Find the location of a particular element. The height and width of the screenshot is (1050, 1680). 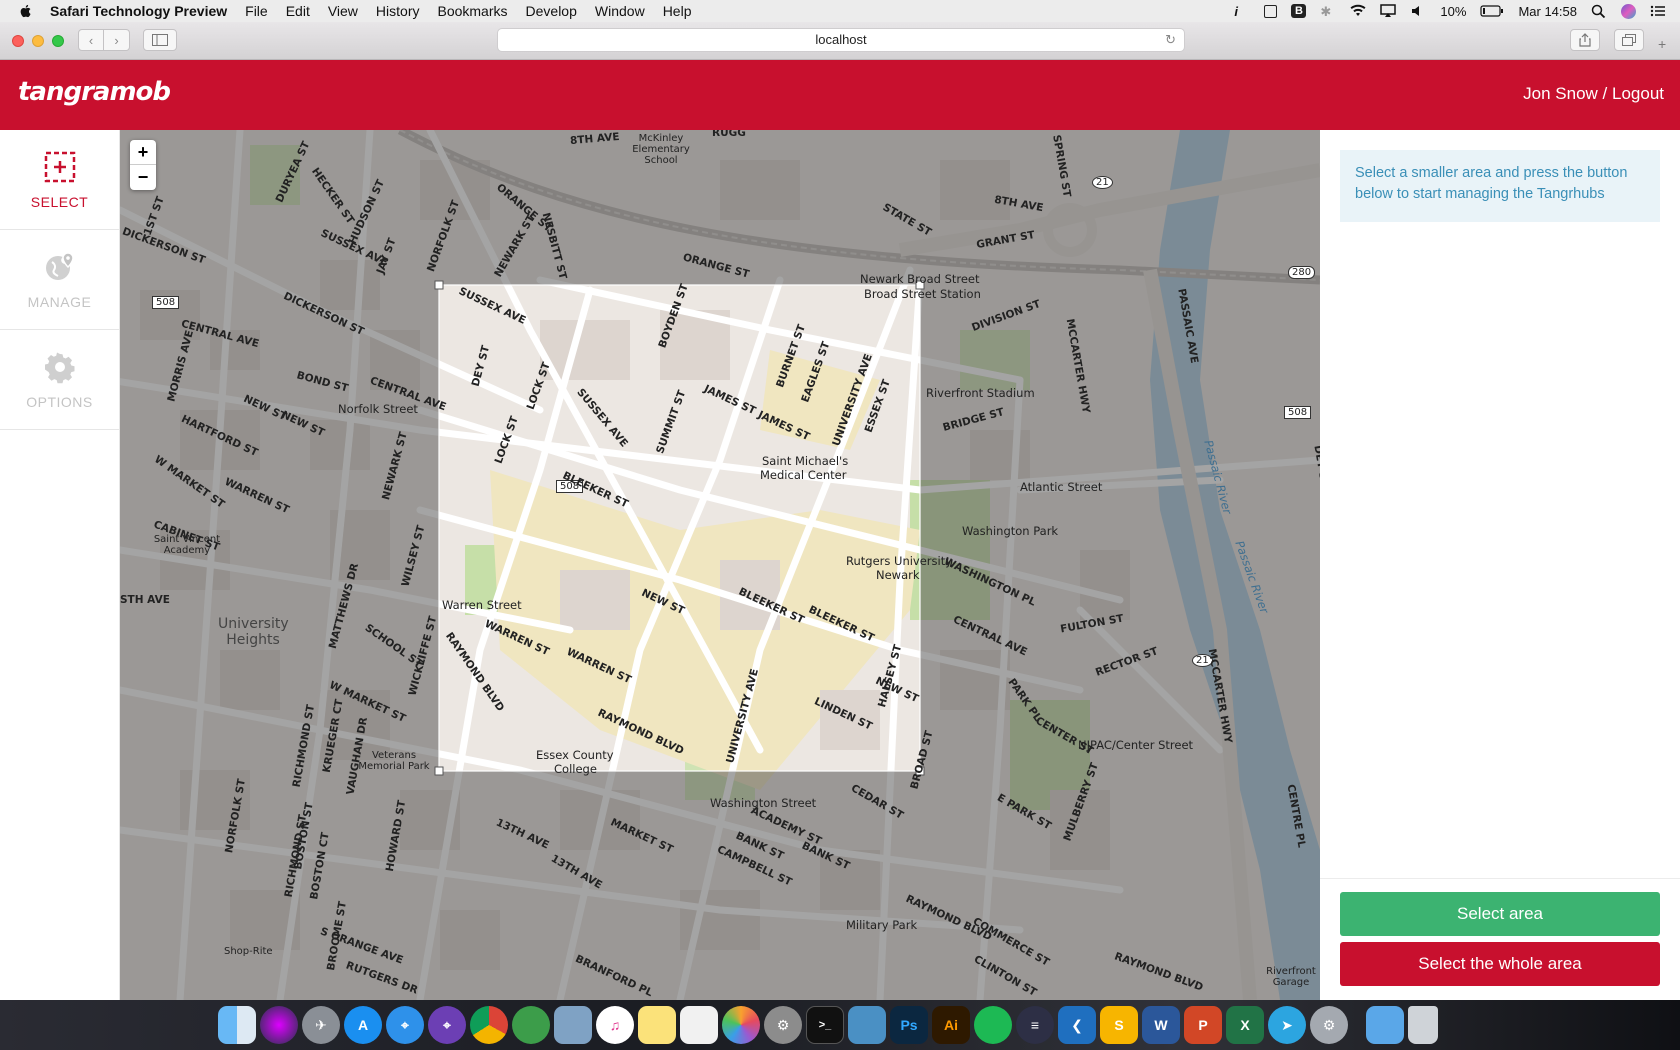

apple-icon is located at coordinates (26, 11).